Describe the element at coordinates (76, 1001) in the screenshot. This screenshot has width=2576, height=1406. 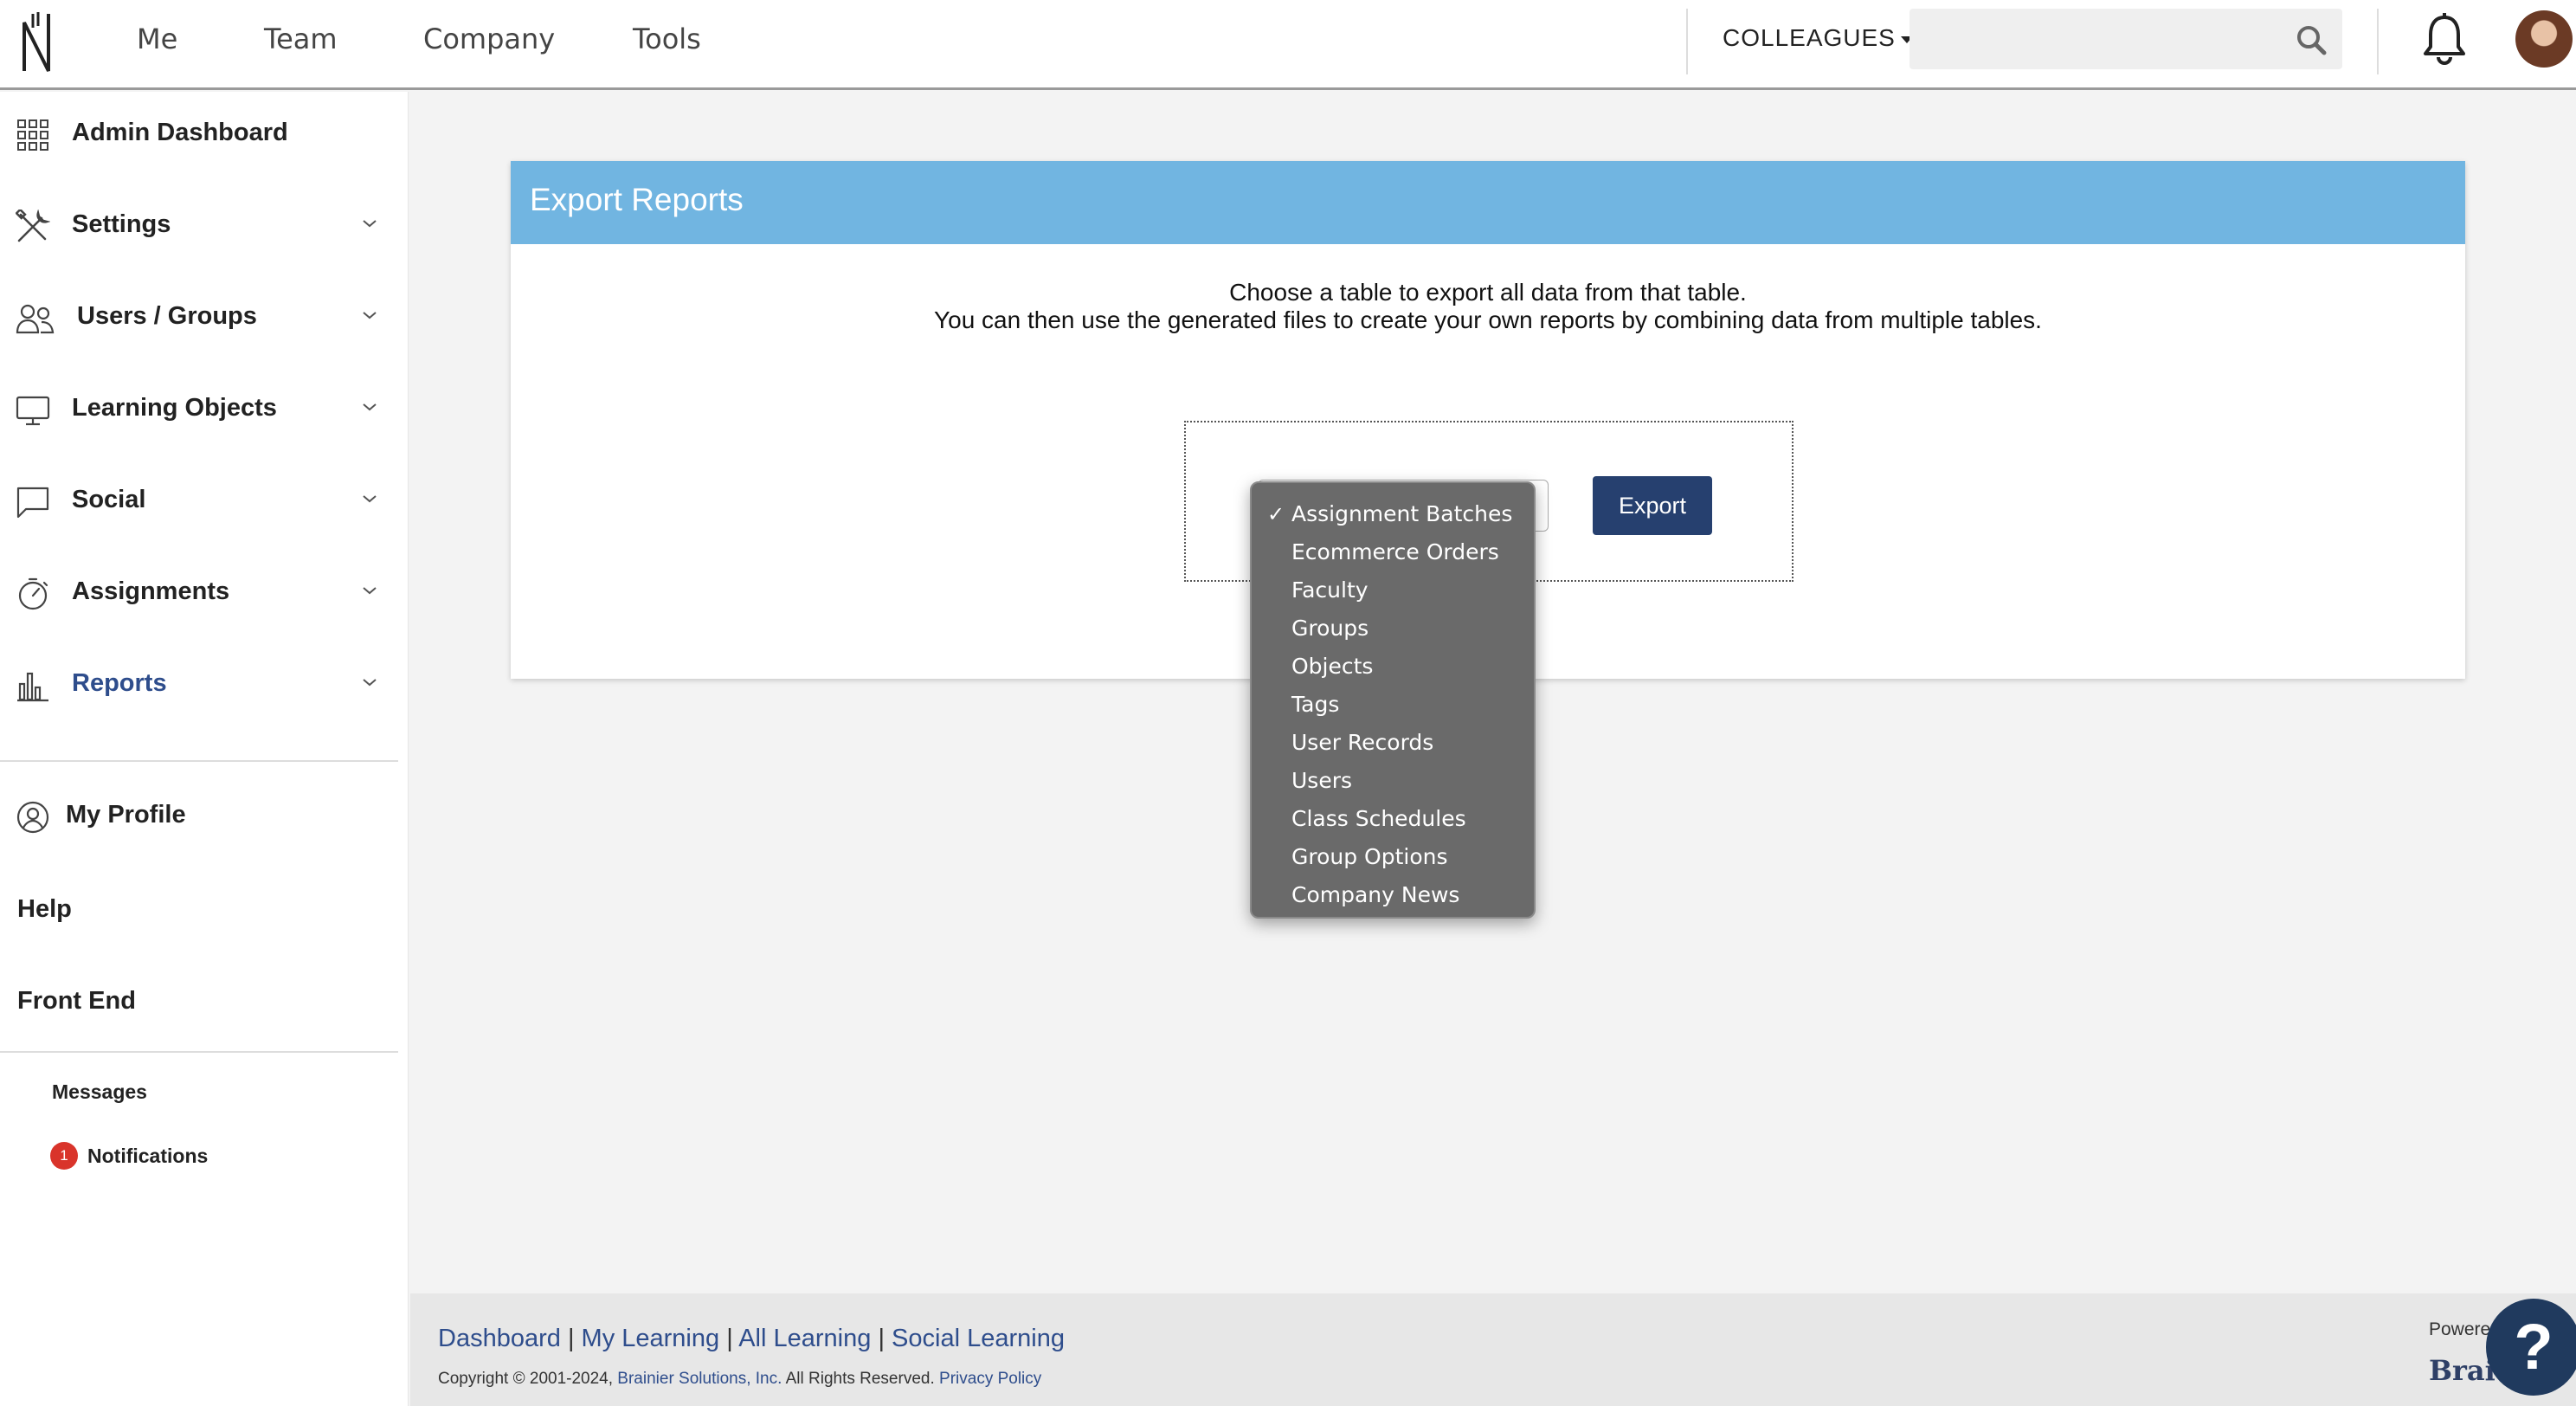
I see `sidebar-item-front-end: Front End` at that location.